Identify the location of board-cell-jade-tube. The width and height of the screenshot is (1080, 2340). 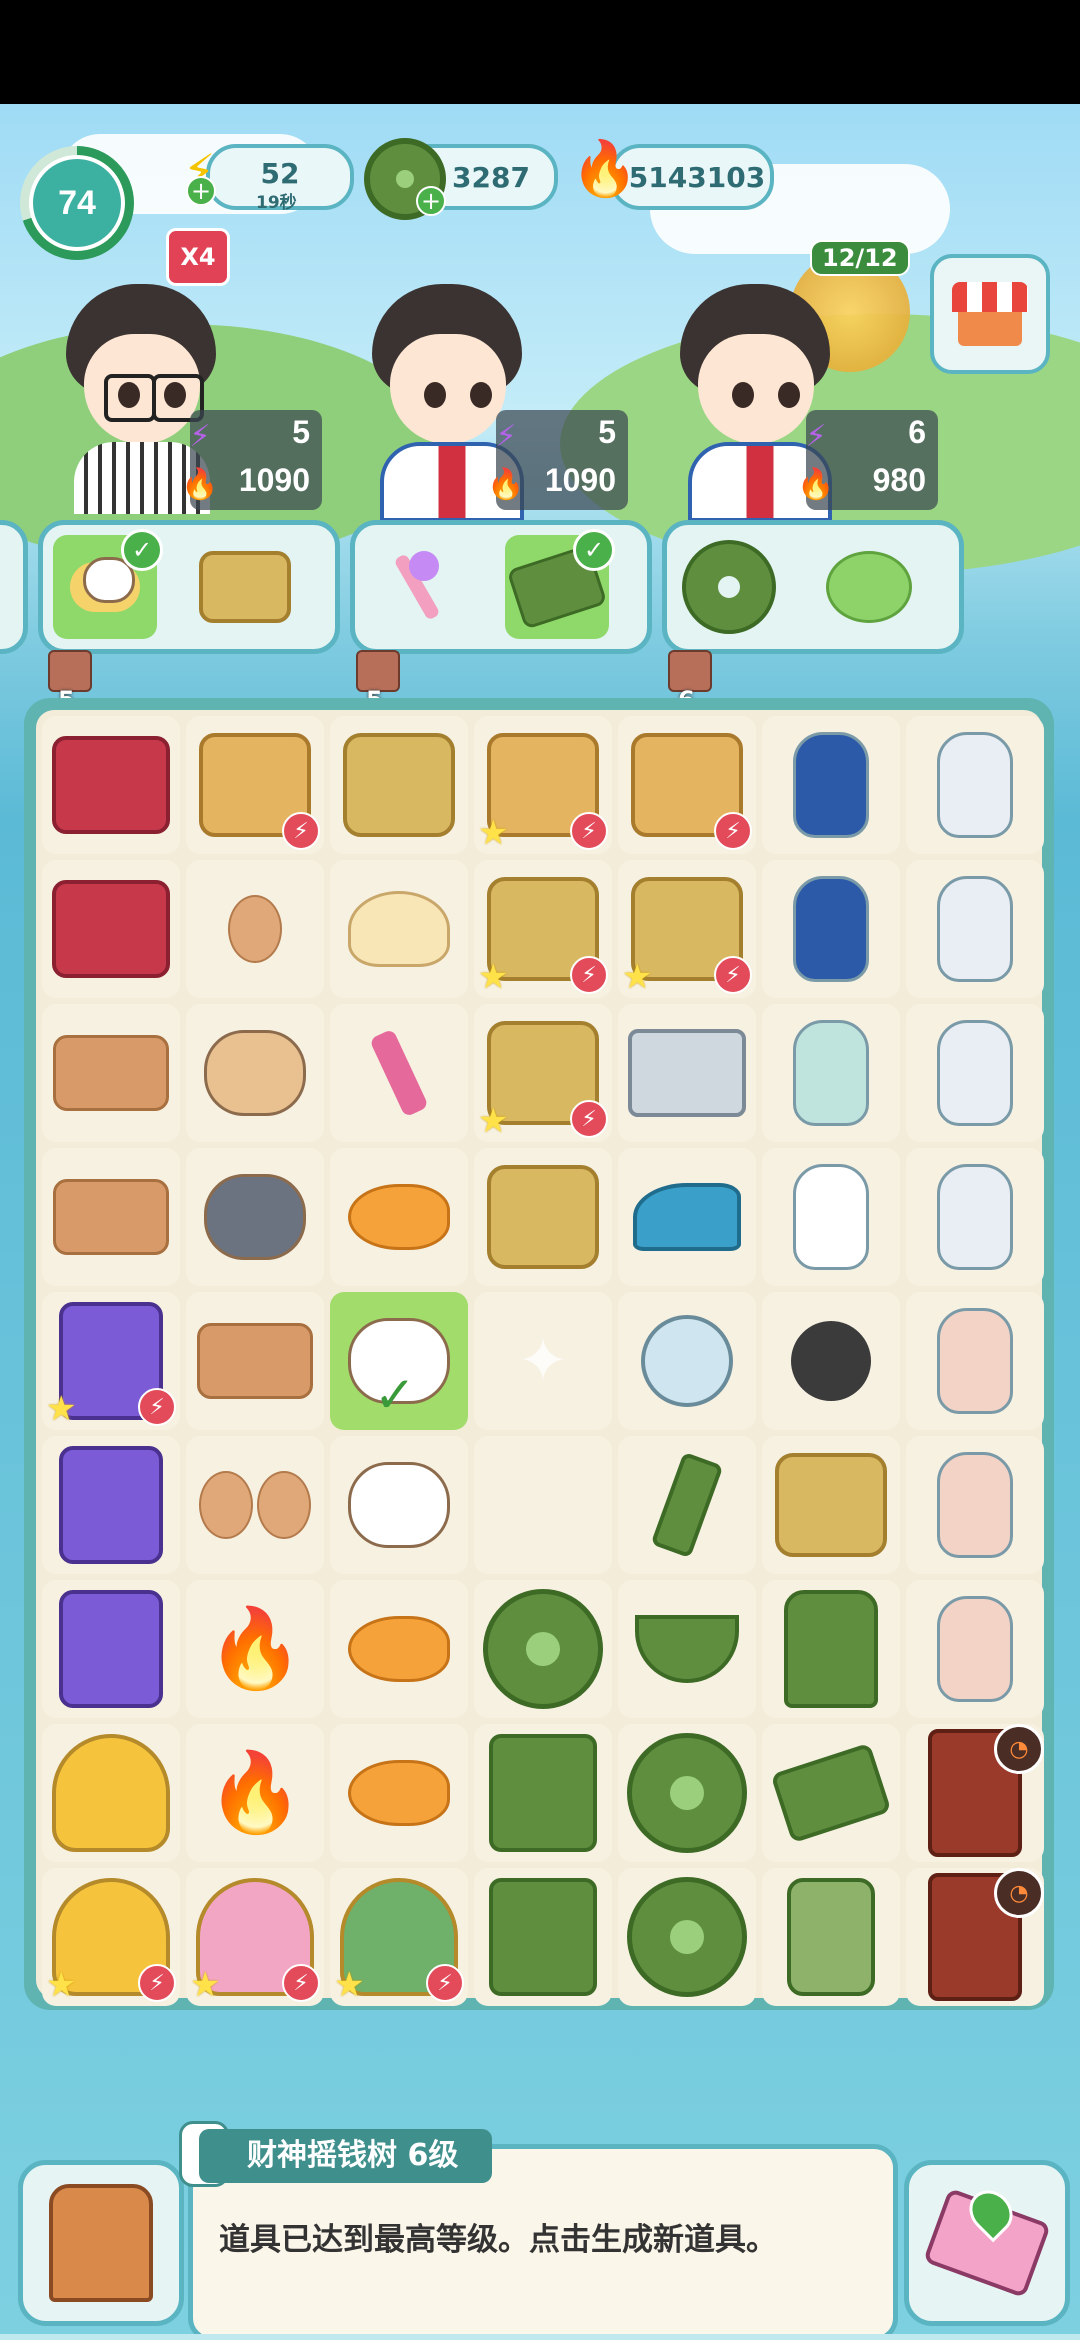
(687, 1505).